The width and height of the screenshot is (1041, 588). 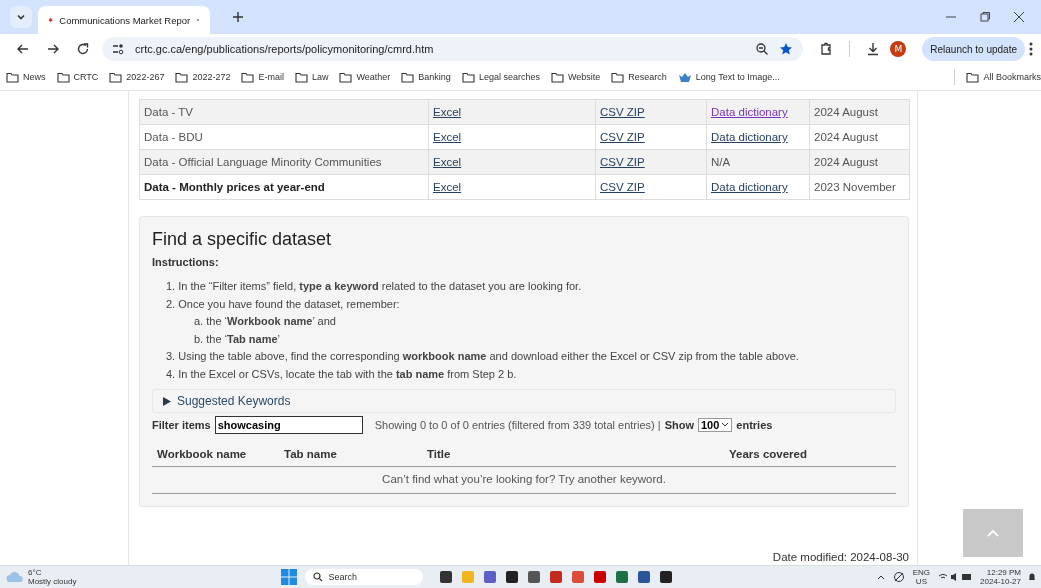 What do you see at coordinates (1031, 49) in the screenshot?
I see `more-icon` at bounding box center [1031, 49].